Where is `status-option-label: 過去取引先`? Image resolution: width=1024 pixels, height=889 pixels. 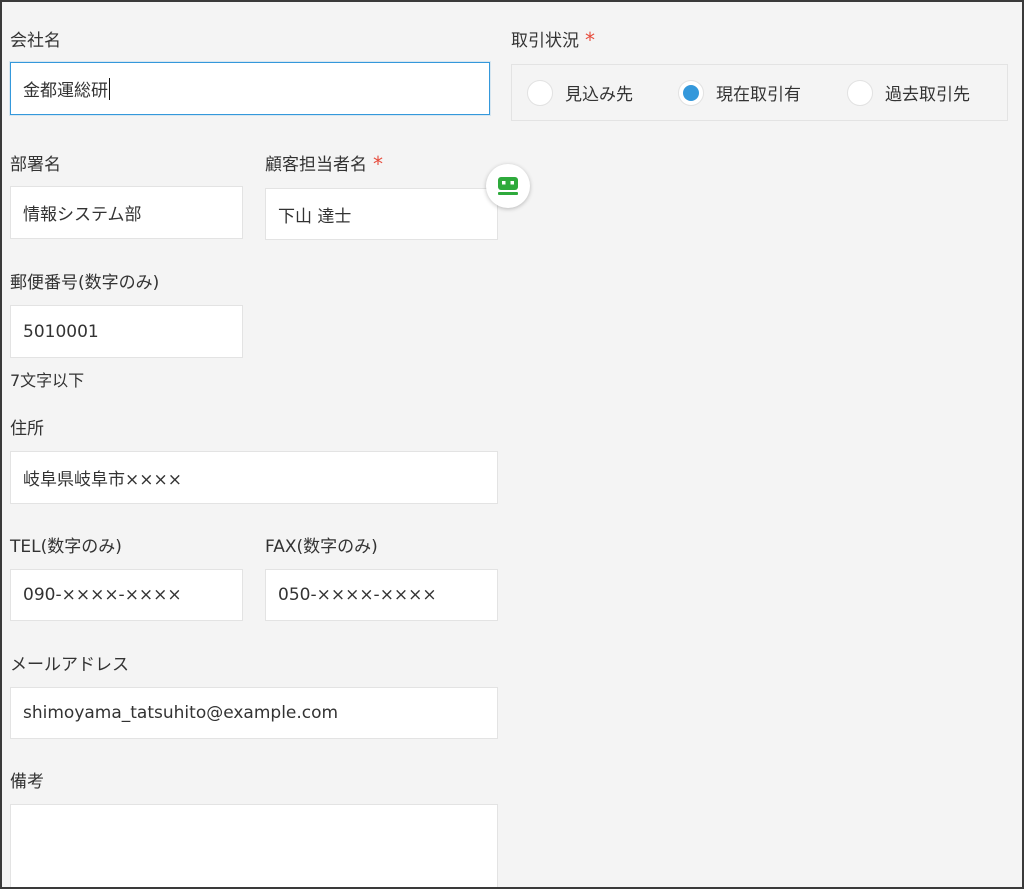 status-option-label: 過去取引先 is located at coordinates (927, 95).